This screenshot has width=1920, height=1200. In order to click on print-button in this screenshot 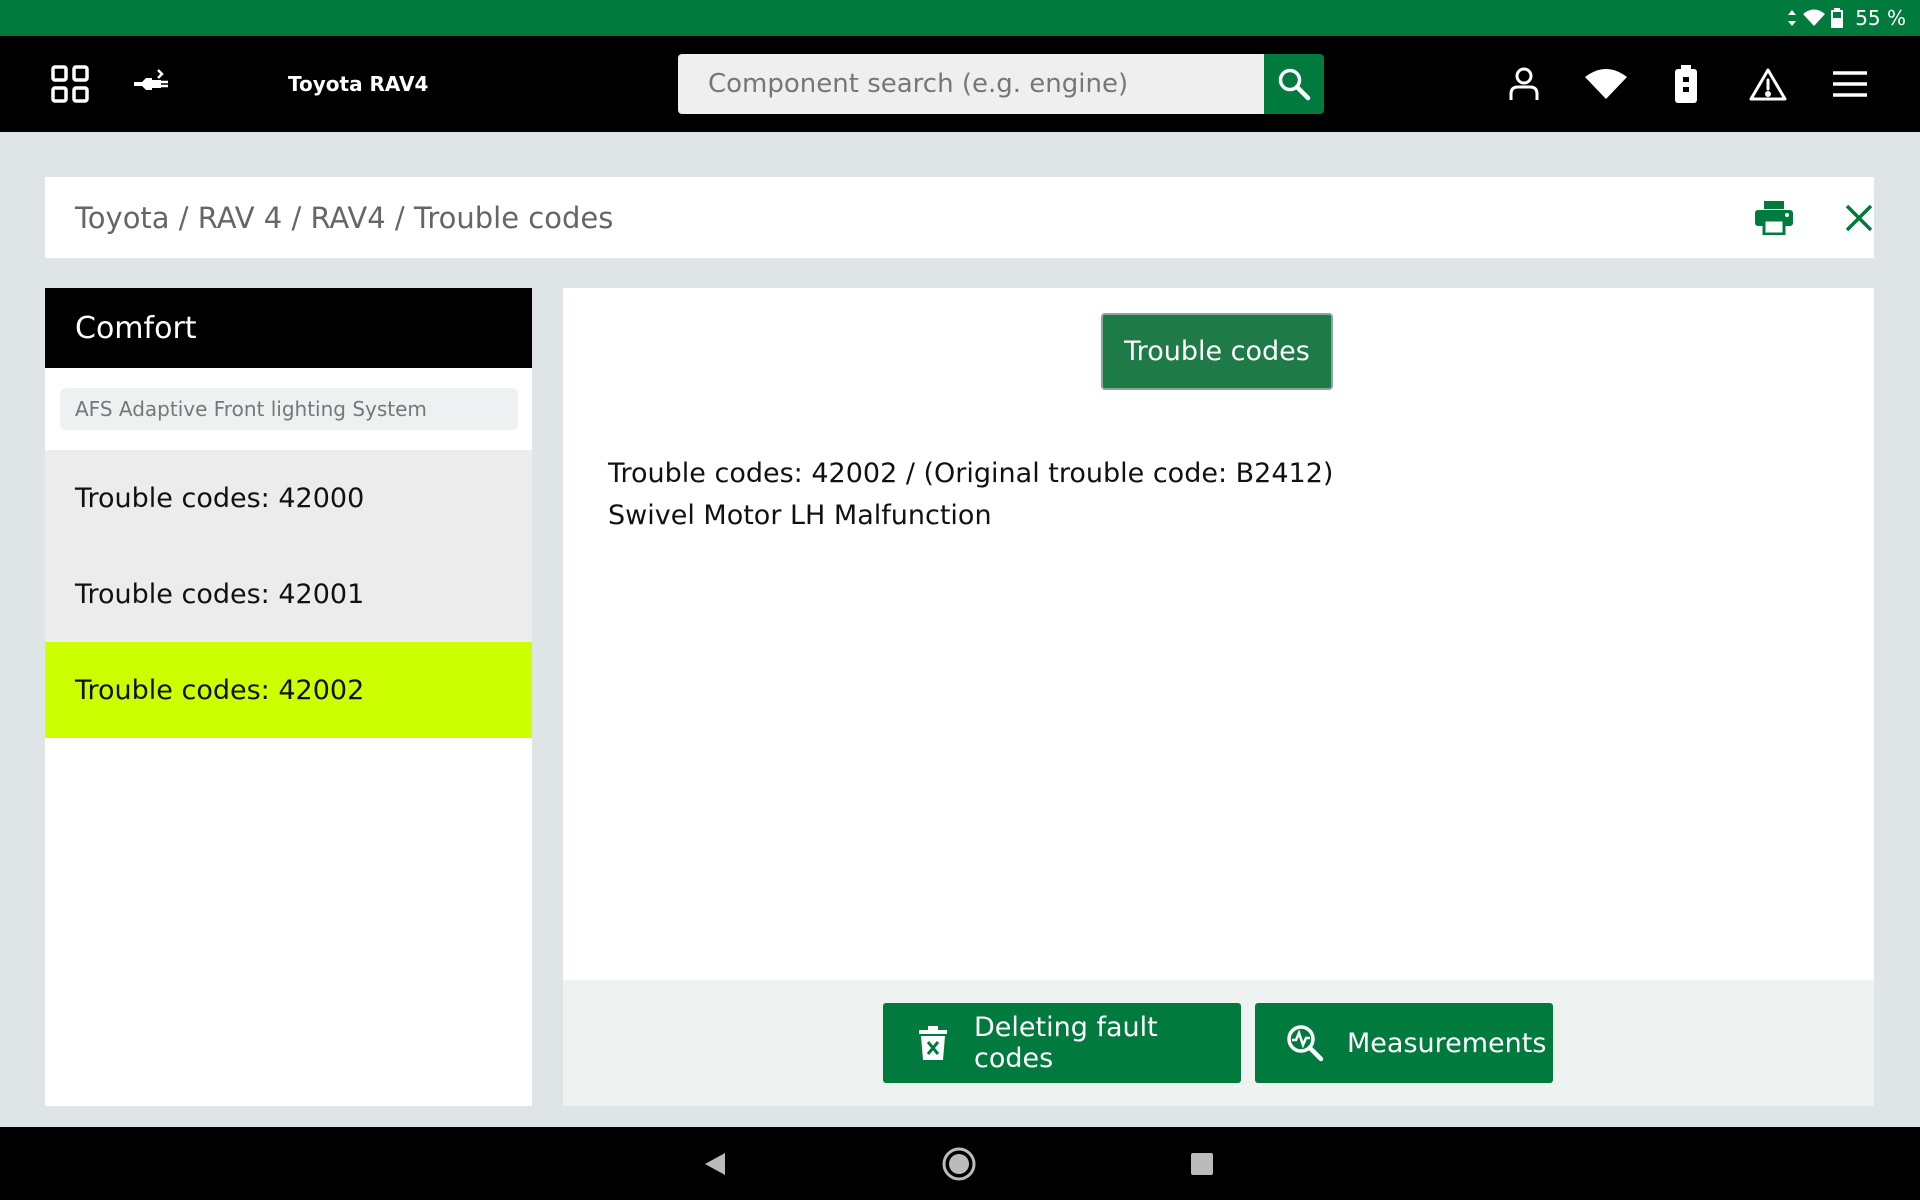, I will do `click(1774, 217)`.